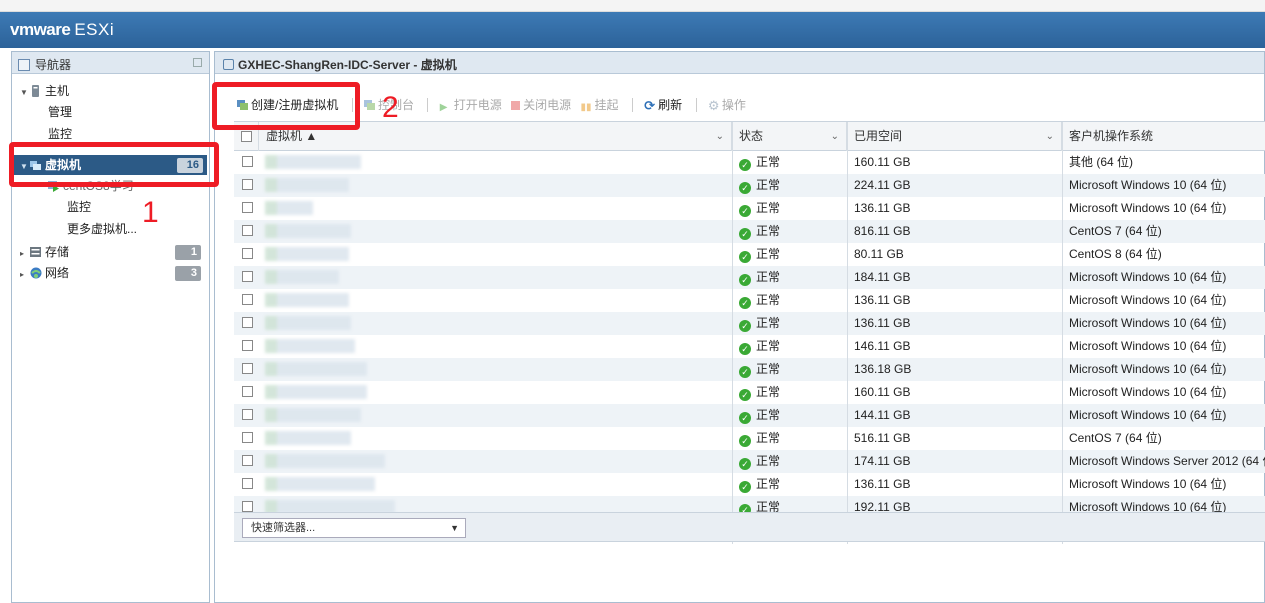  I want to click on used-space-cell: 144.11 GB, so click(954, 415).